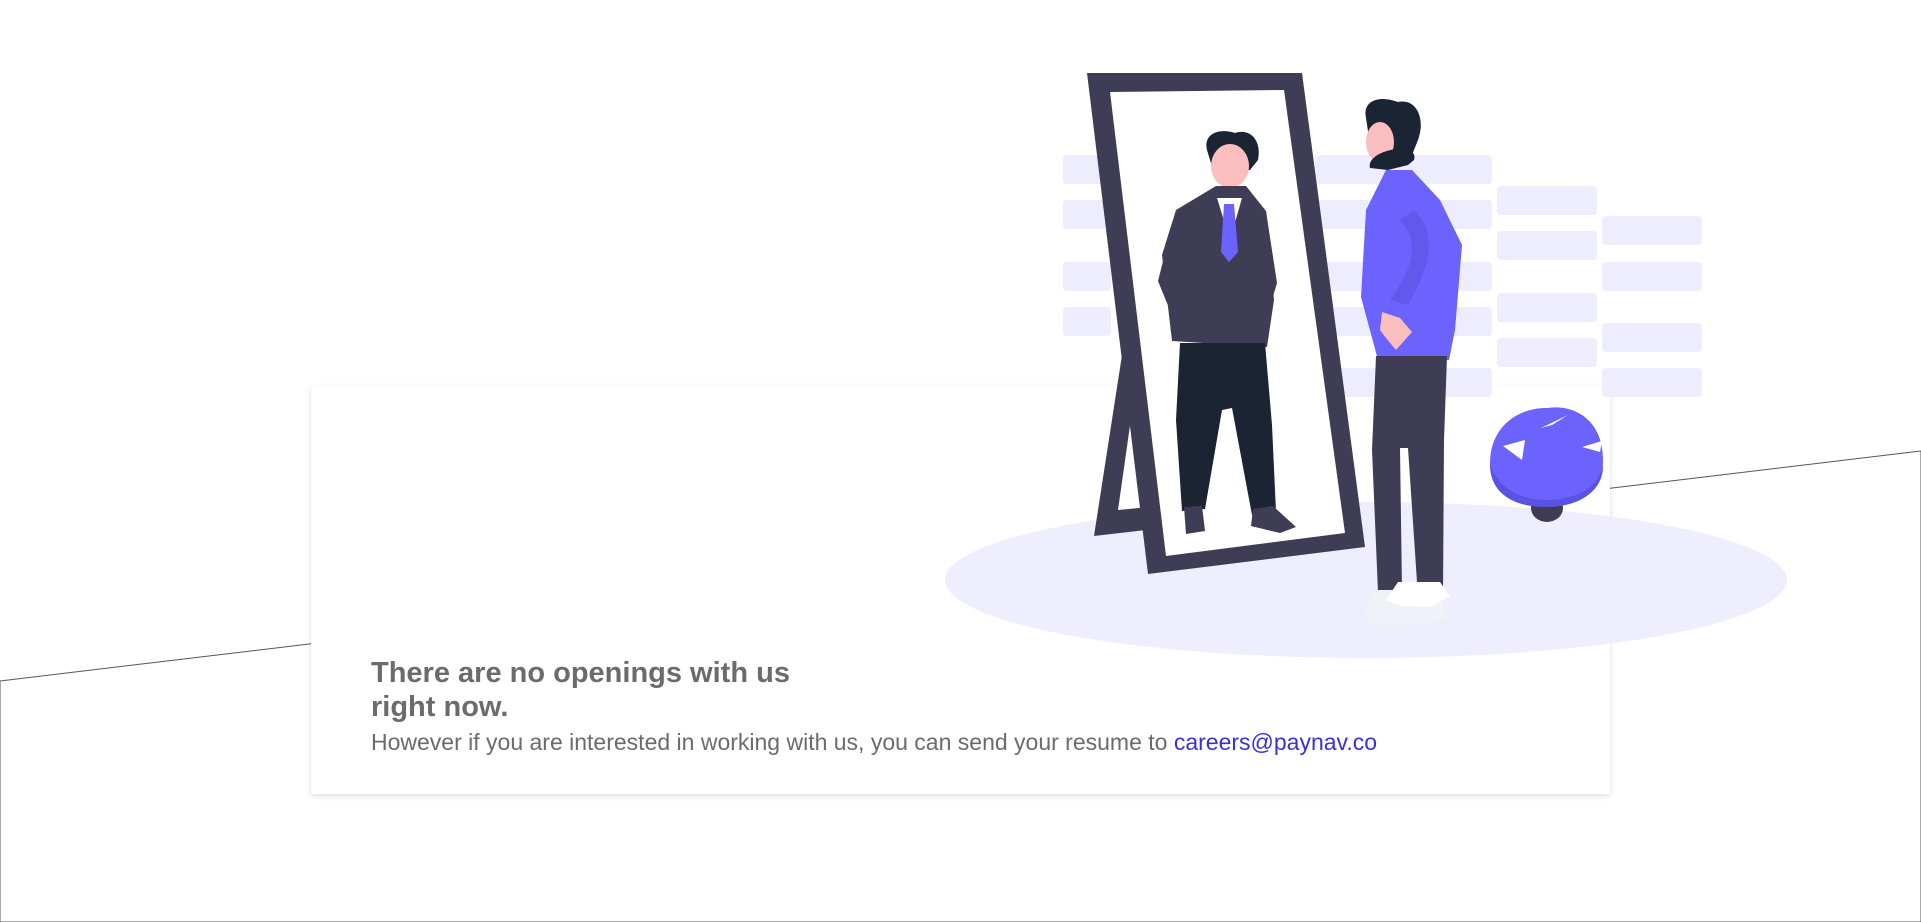  I want to click on ground-shadow, so click(1366, 580).